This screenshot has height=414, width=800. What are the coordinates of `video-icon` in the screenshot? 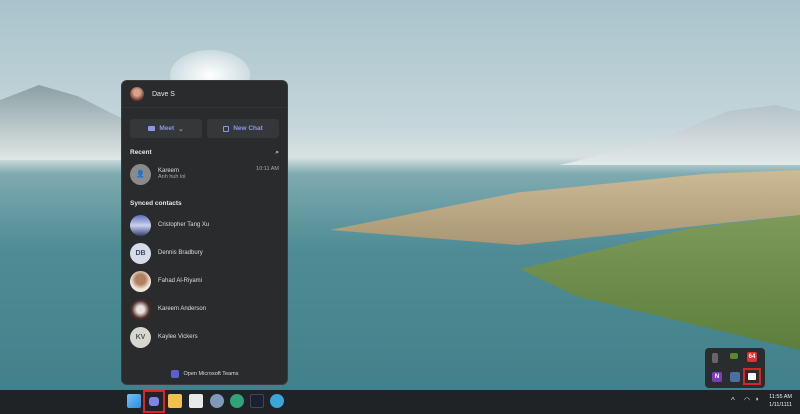 It's located at (152, 128).